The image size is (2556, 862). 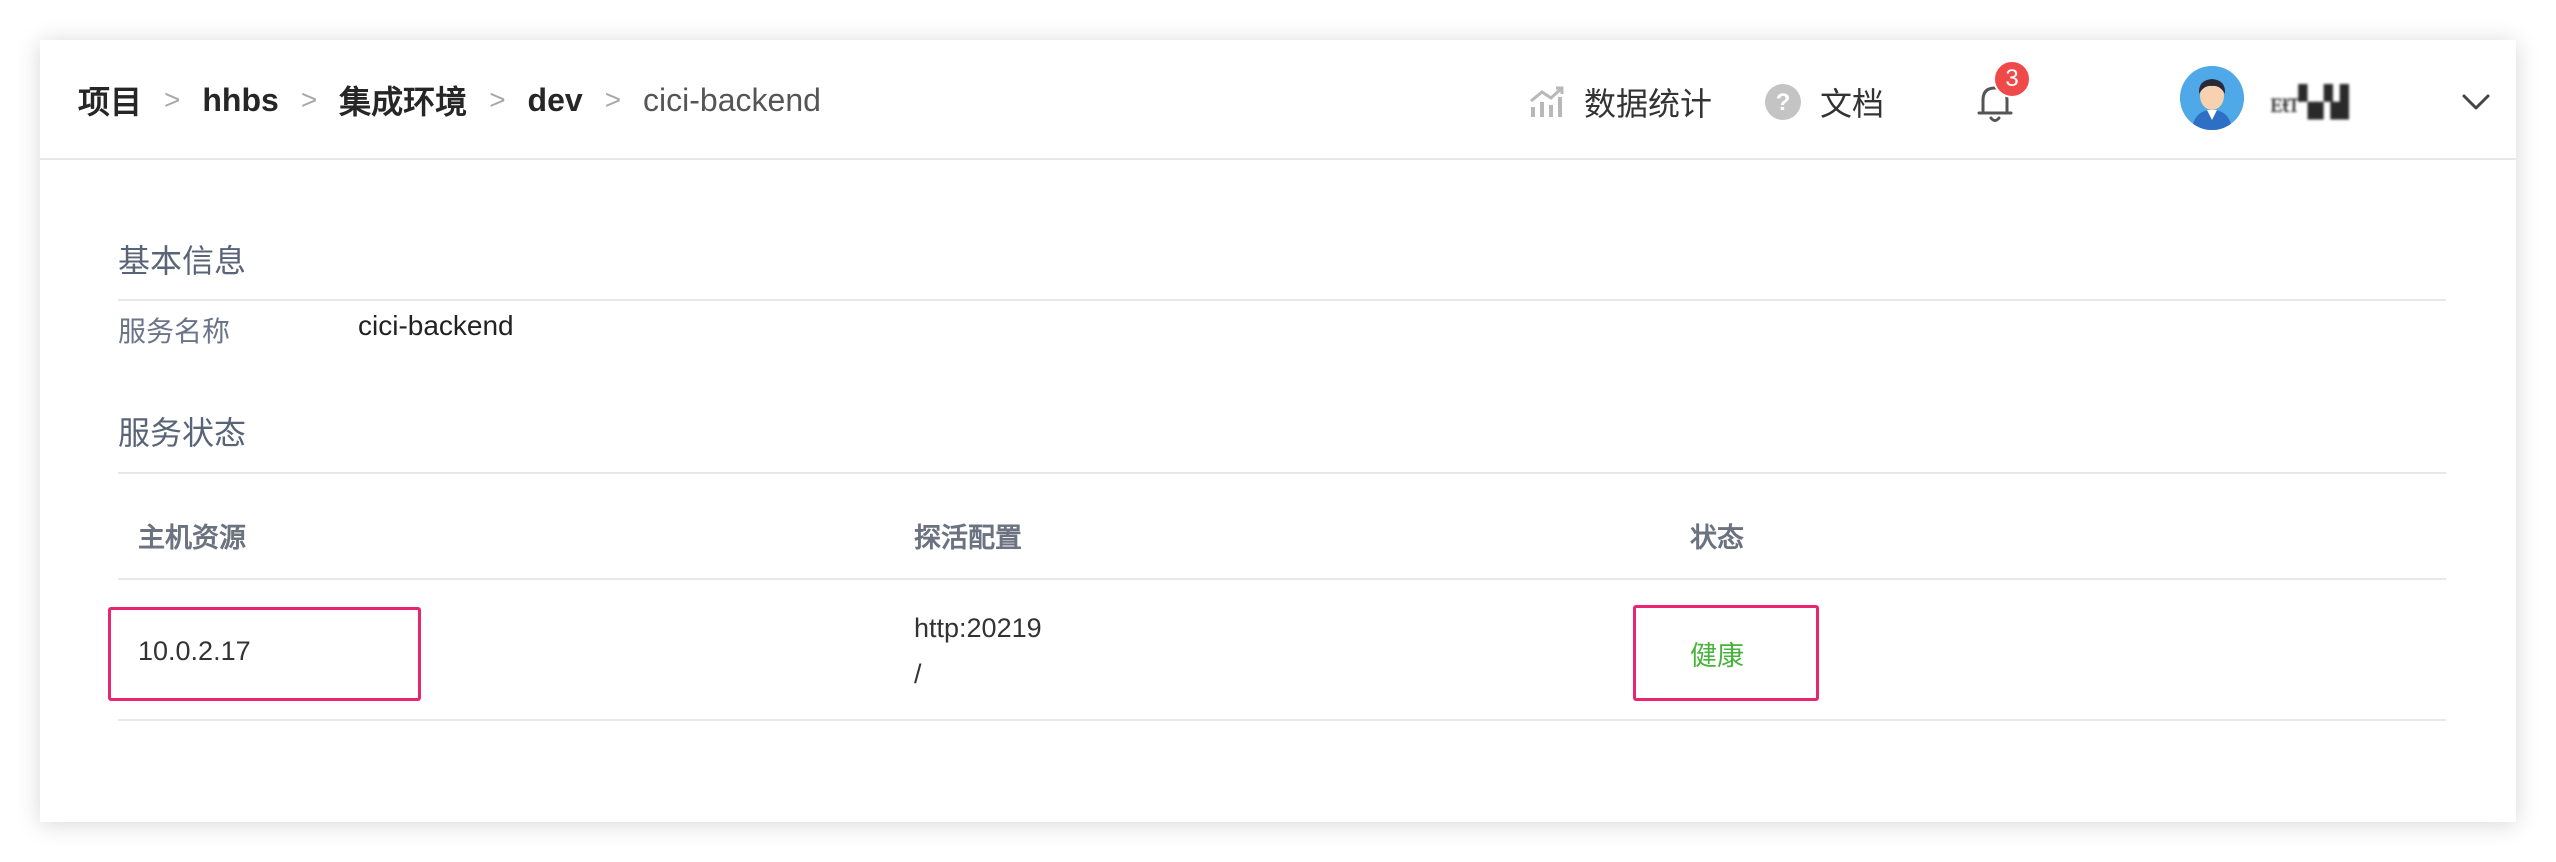 What do you see at coordinates (732, 99) in the screenshot?
I see `breadcrumb-item-current: cici-backend` at bounding box center [732, 99].